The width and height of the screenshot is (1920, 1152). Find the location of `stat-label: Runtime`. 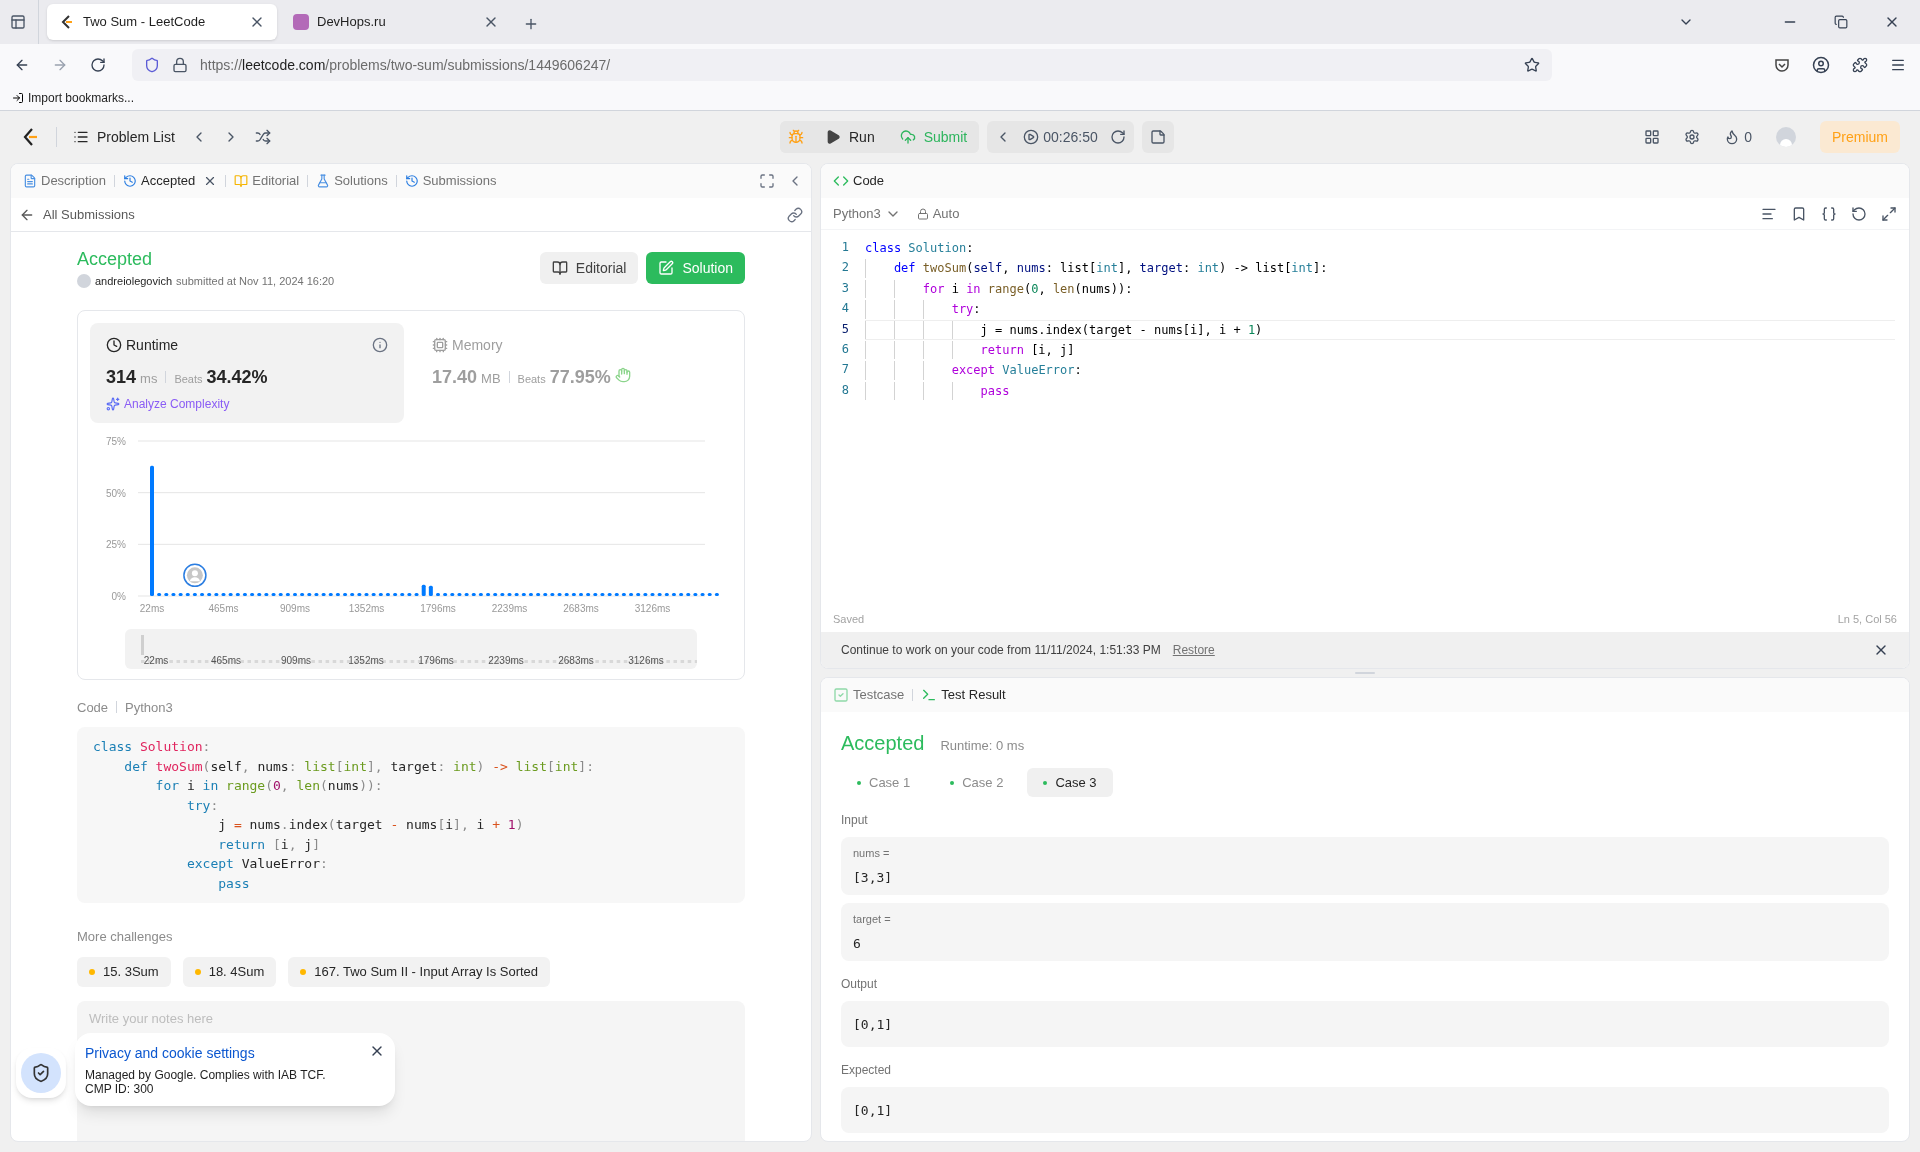

stat-label: Runtime is located at coordinates (152, 345).